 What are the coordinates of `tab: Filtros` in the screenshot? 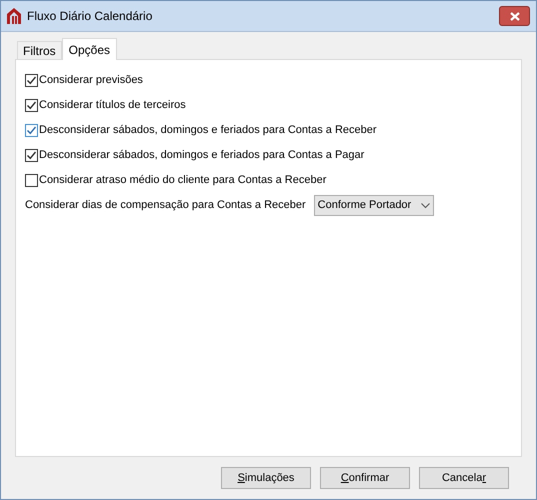 It's located at (39, 50).